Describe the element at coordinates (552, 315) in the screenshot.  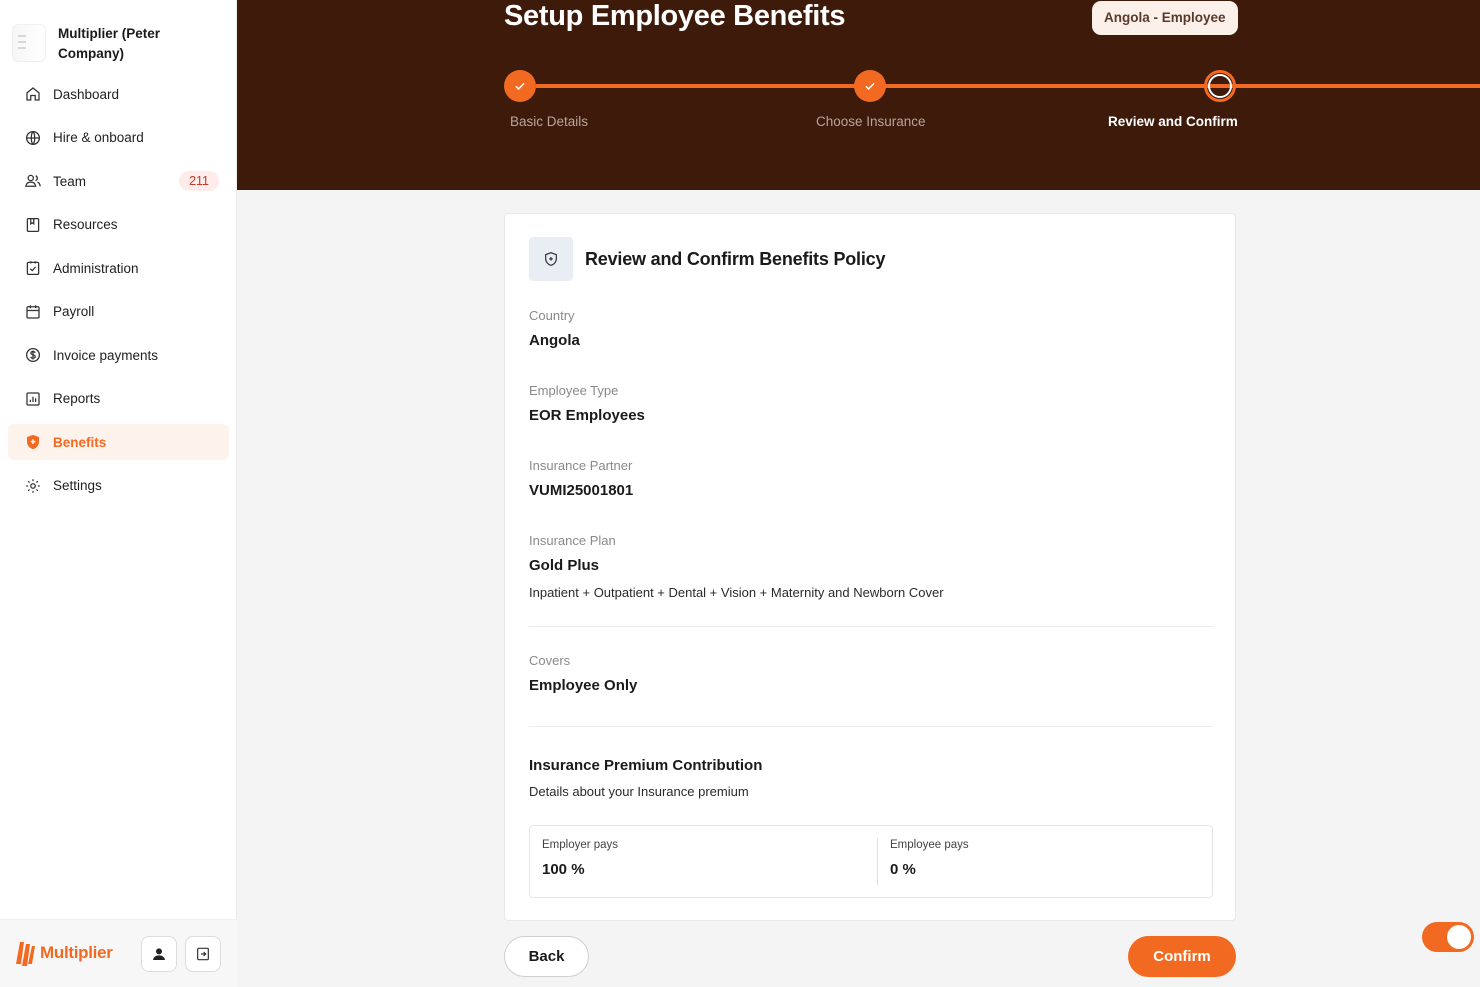
I see `country-label: Country` at that location.